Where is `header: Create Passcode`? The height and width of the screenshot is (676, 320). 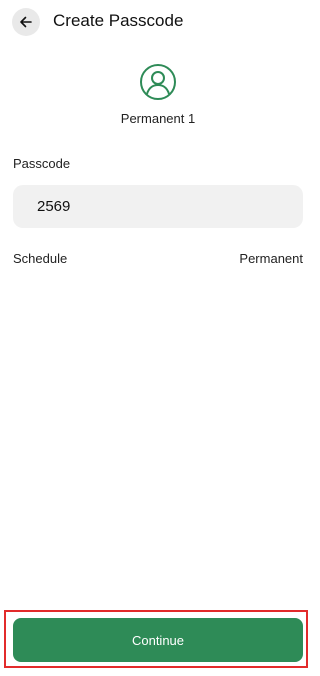 header: Create Passcode is located at coordinates (158, 22).